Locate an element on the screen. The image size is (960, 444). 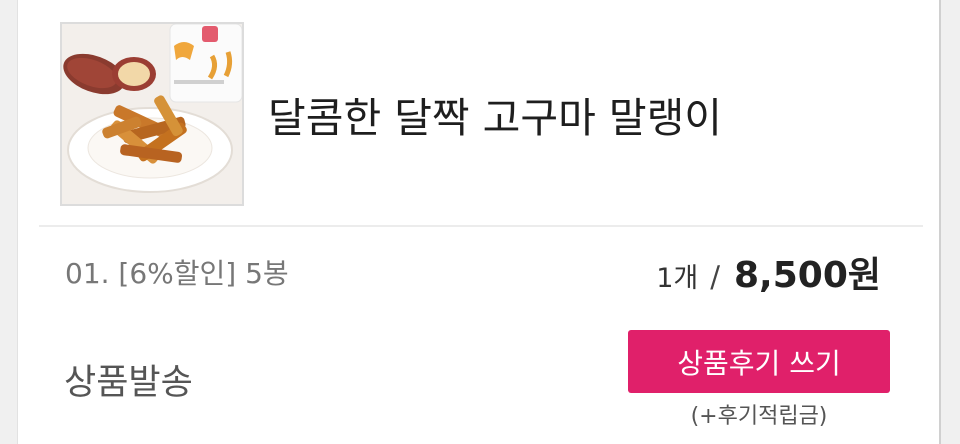
product-option: 01. [6%할인] 5봉 is located at coordinates (177, 273).